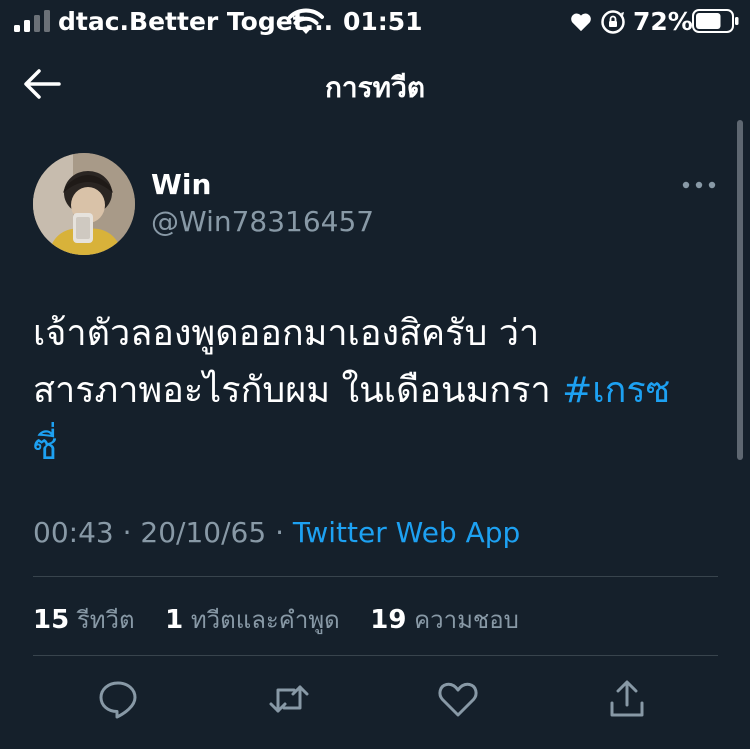  What do you see at coordinates (581, 22) in the screenshot?
I see `heart-status-icon` at bounding box center [581, 22].